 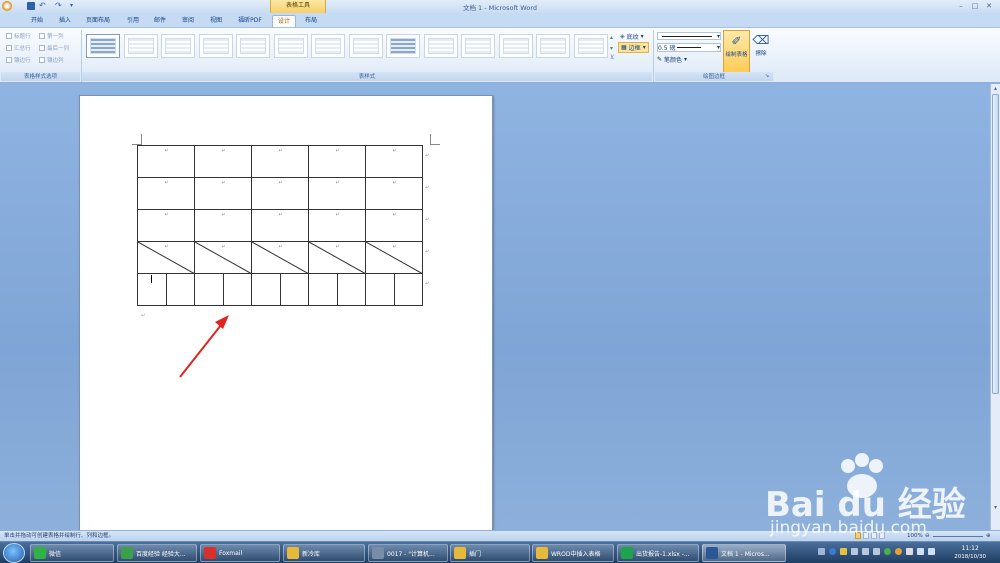 What do you see at coordinates (633, 47) in the screenshot?
I see `borders-button: ▦ 边框 ▾` at bounding box center [633, 47].